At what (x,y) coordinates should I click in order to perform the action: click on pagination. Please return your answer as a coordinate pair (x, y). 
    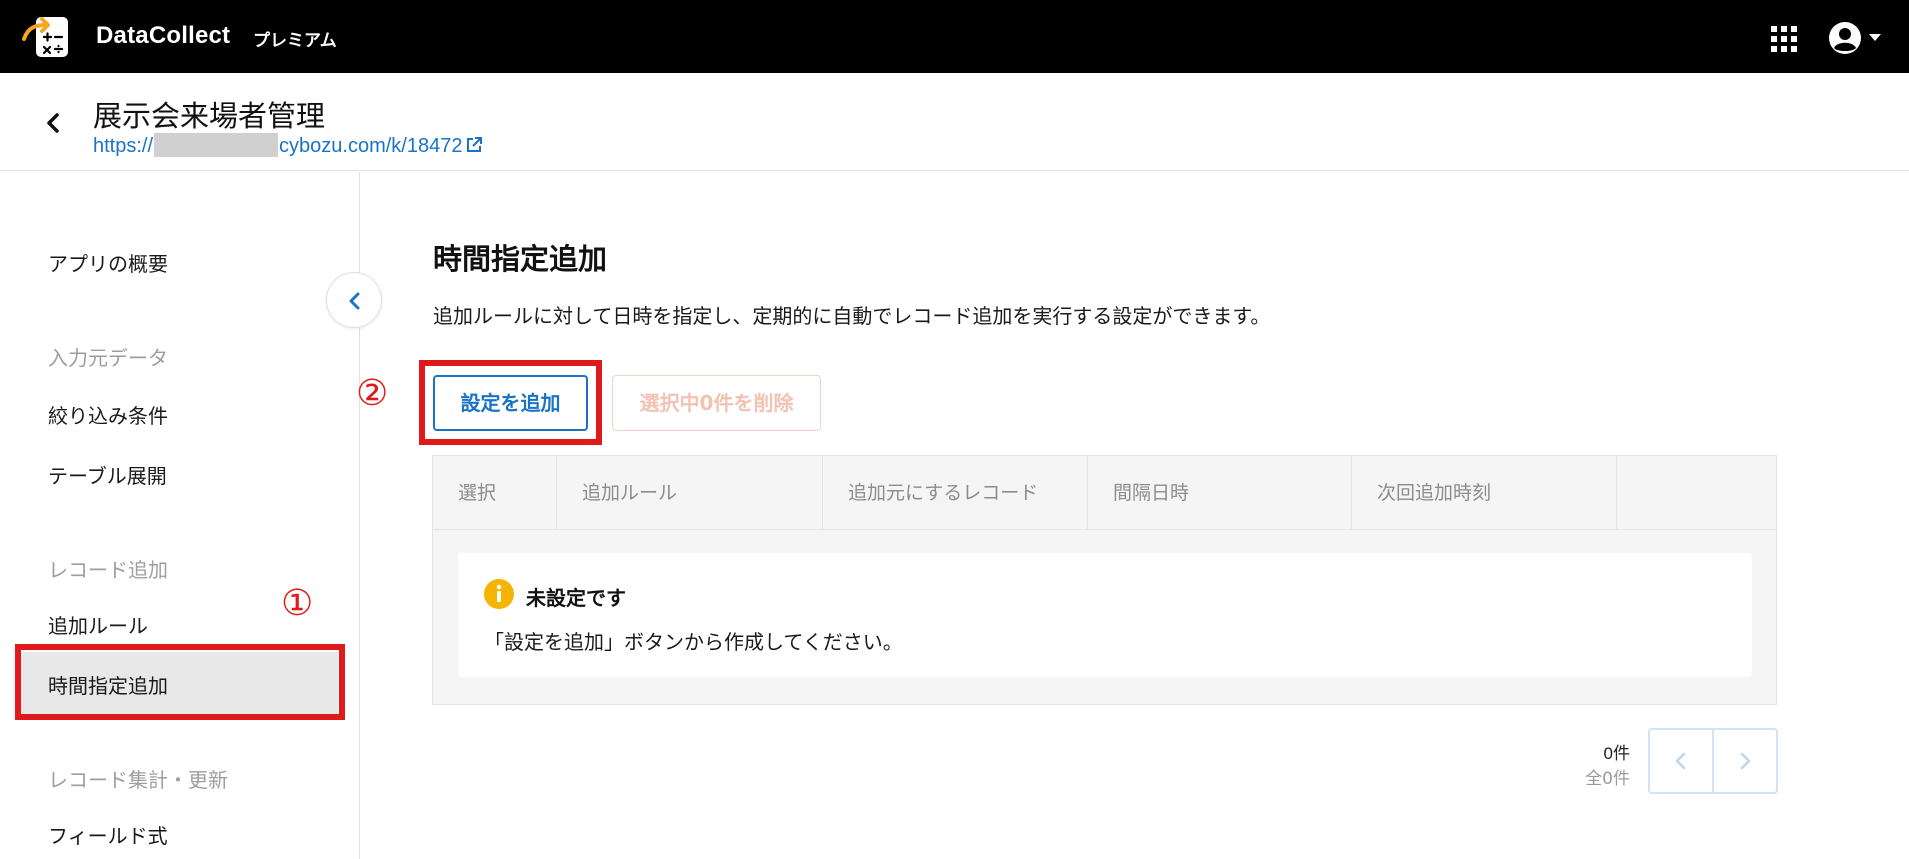
    Looking at the image, I should click on (1713, 761).